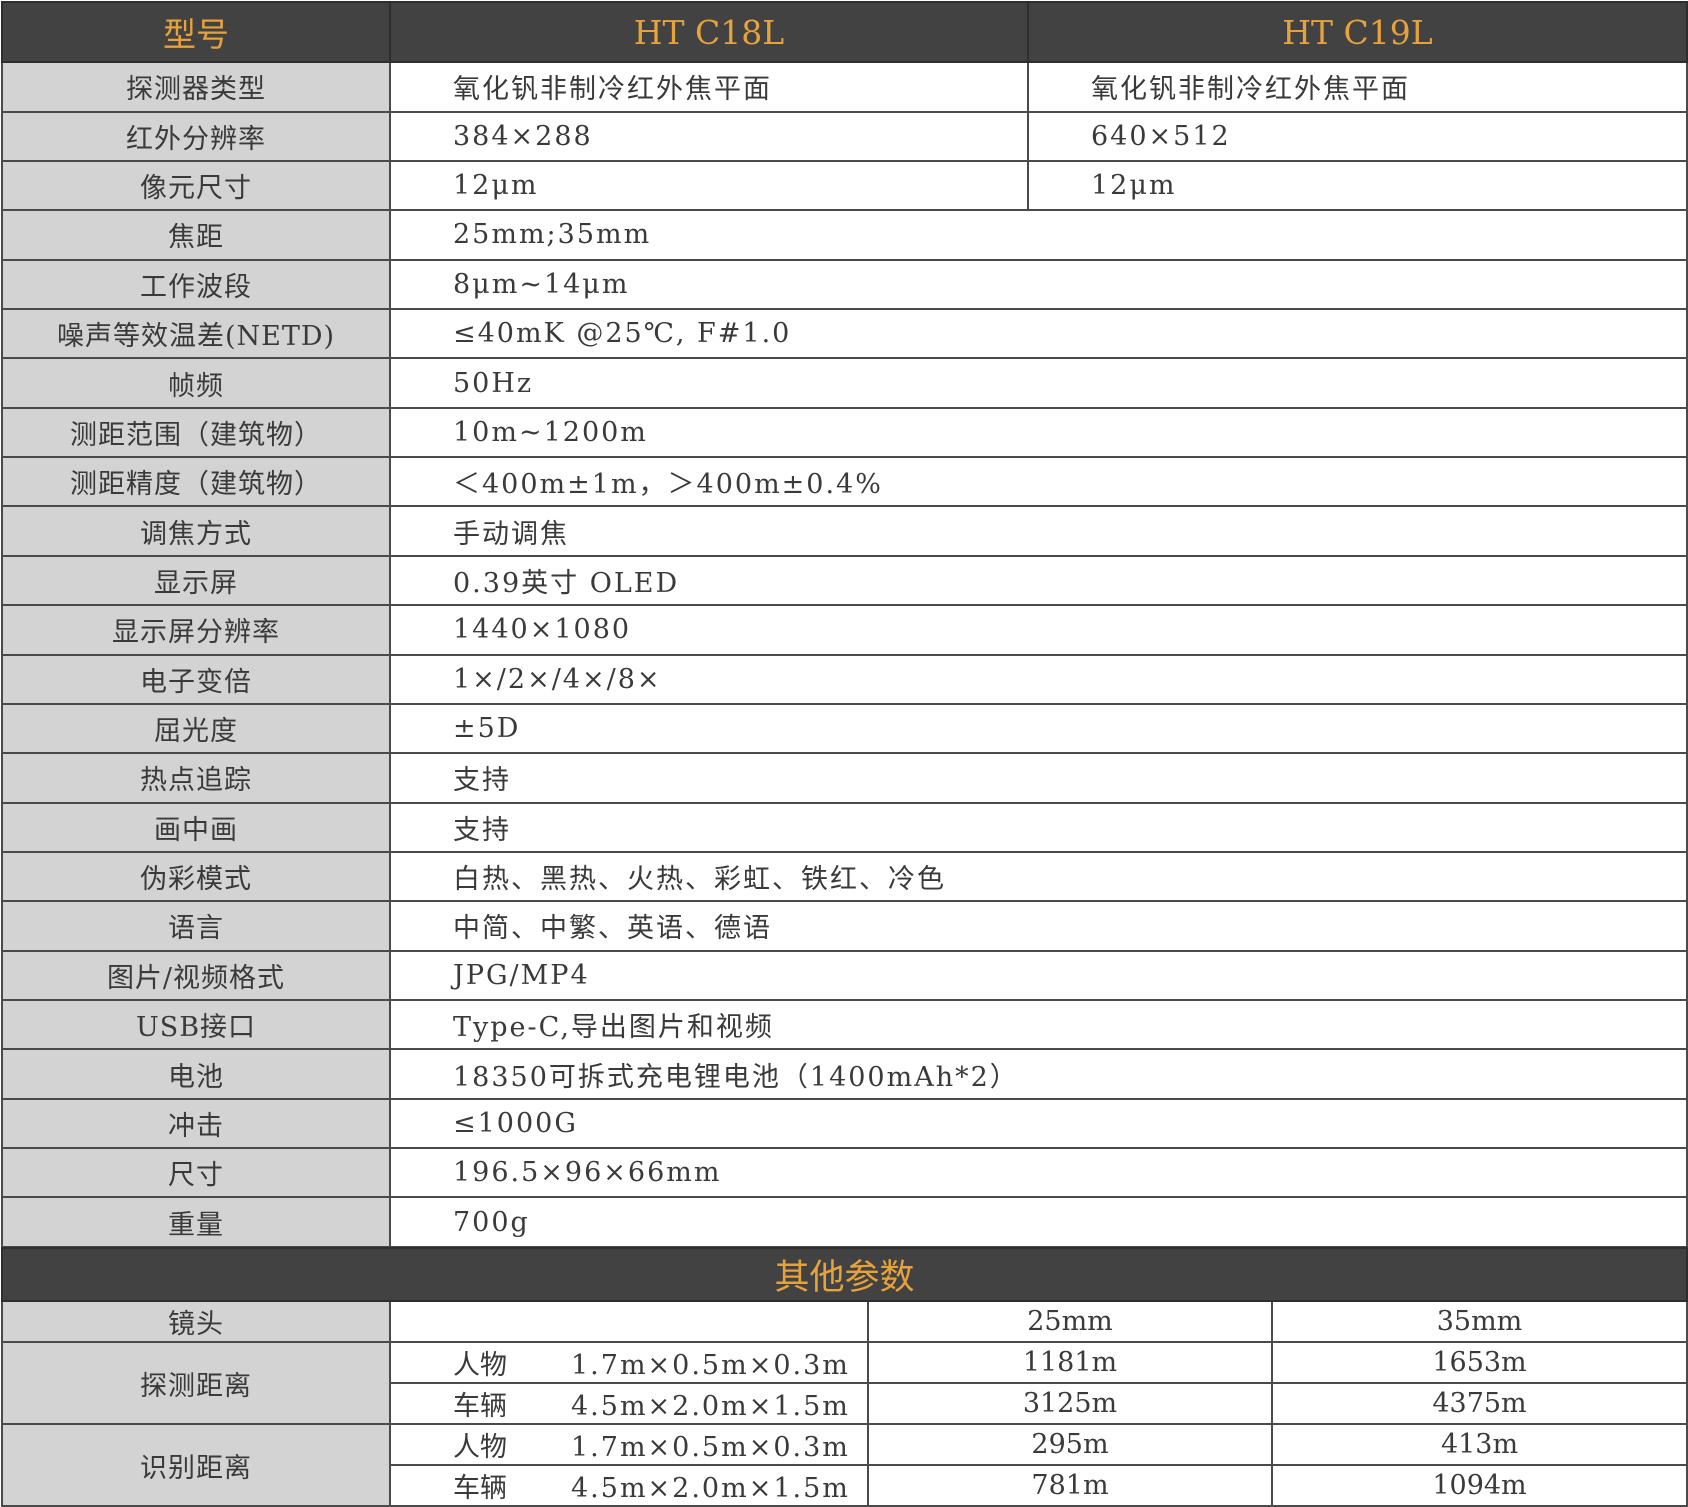  I want to click on spec-row: 测距精度（建筑物） ＜400m±1m，＞400m±0.4%, so click(844, 482).